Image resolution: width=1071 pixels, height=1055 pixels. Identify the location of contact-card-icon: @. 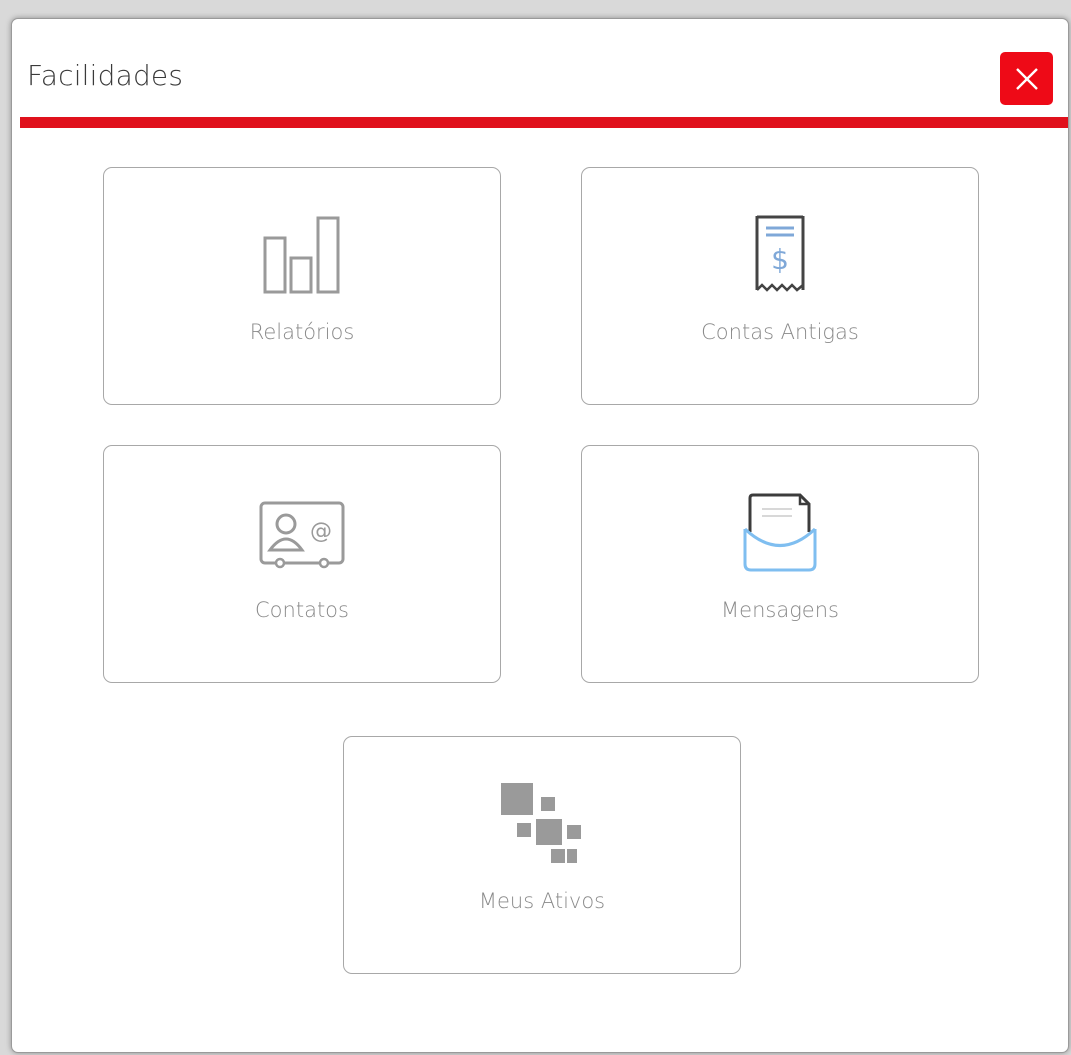
(302, 535).